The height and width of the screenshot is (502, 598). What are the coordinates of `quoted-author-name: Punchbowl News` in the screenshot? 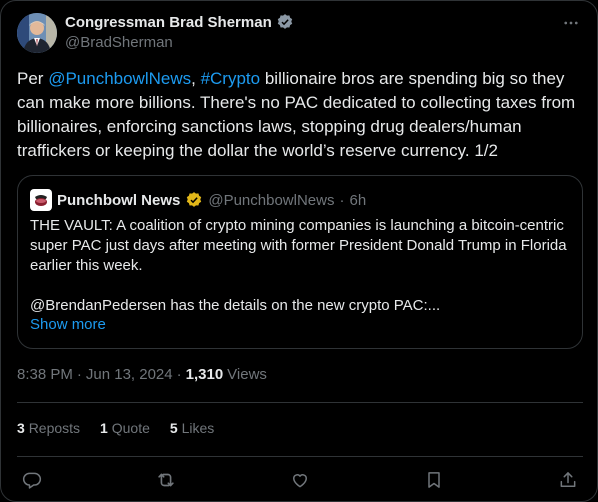 It's located at (119, 200).